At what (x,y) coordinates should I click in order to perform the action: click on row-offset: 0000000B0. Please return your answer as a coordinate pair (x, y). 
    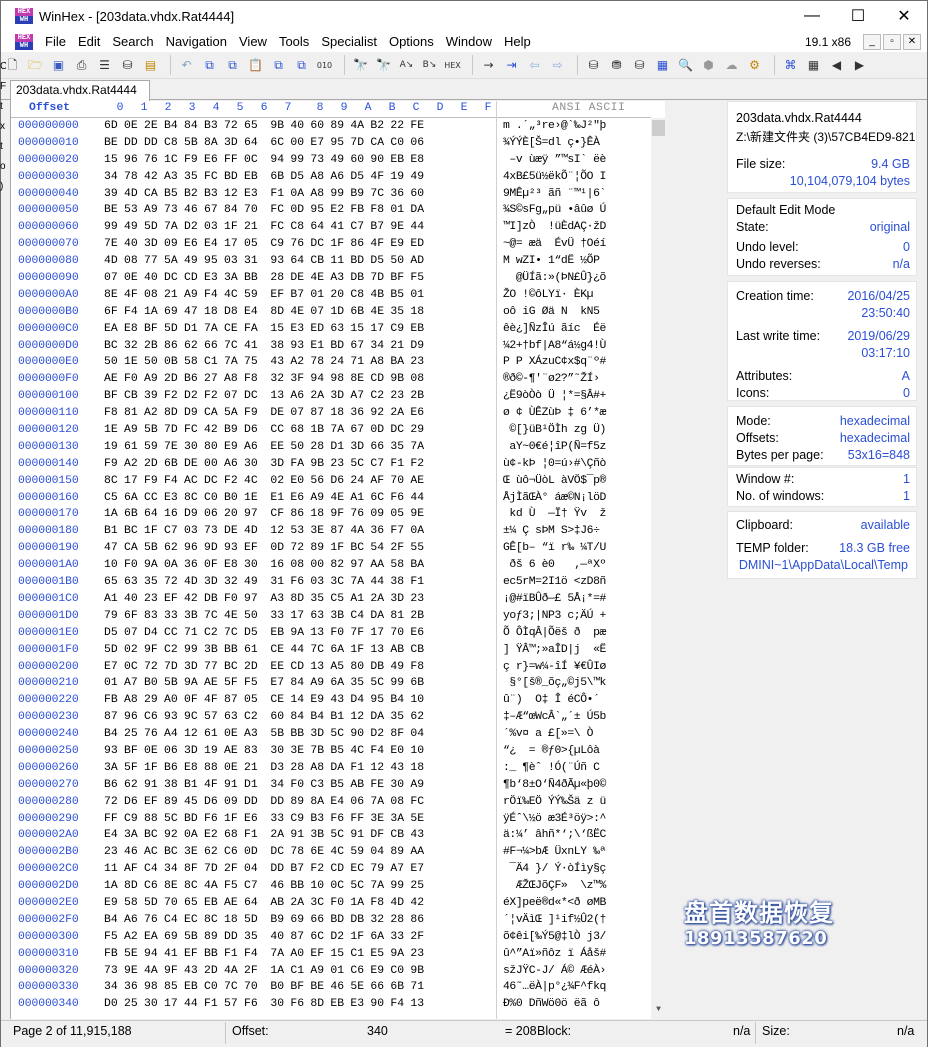
    Looking at the image, I should click on (48, 312).